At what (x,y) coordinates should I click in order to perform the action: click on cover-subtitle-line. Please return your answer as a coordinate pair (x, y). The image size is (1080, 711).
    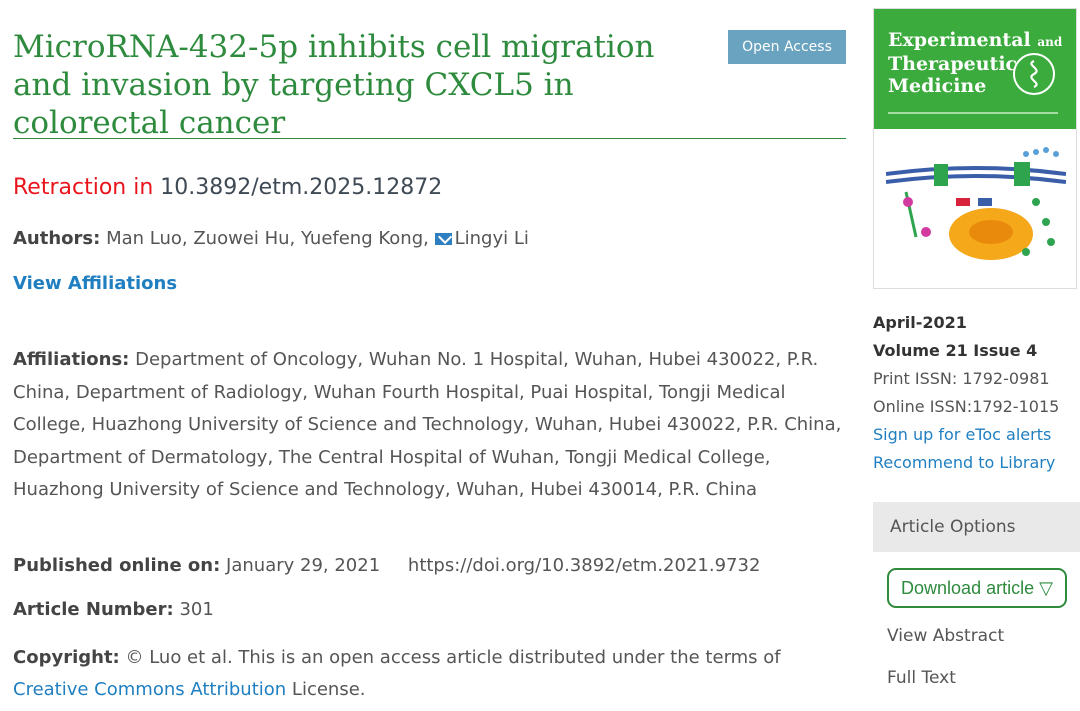
    Looking at the image, I should click on (973, 113).